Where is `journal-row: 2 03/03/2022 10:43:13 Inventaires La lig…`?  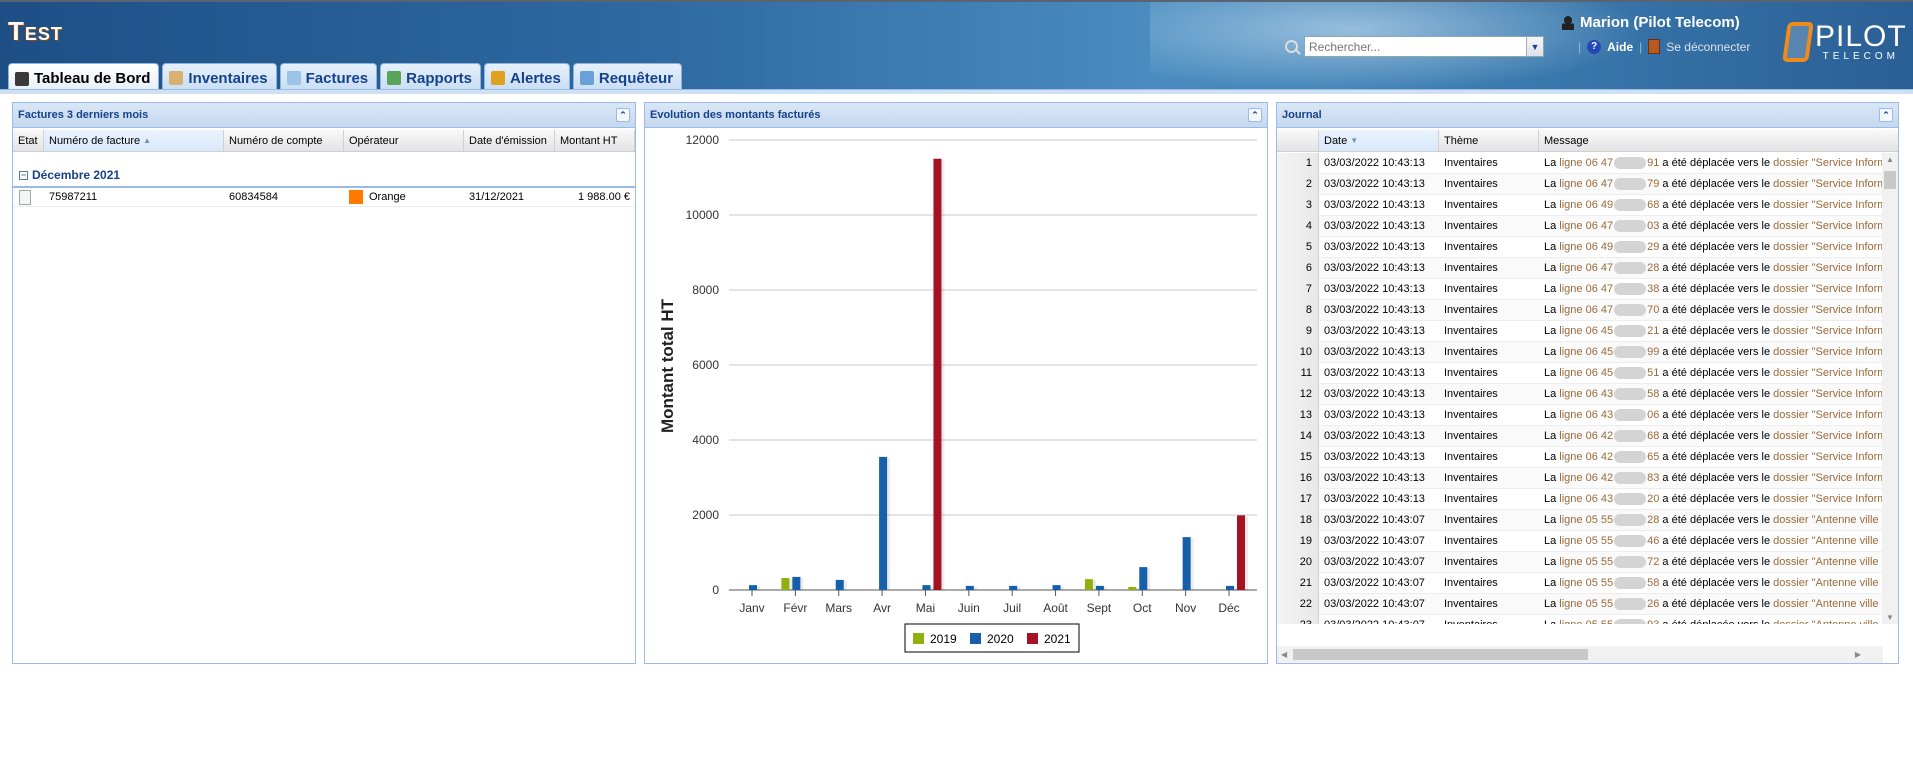 journal-row: 2 03/03/2022 10:43:13 Inventaires La lig… is located at coordinates (1580, 184).